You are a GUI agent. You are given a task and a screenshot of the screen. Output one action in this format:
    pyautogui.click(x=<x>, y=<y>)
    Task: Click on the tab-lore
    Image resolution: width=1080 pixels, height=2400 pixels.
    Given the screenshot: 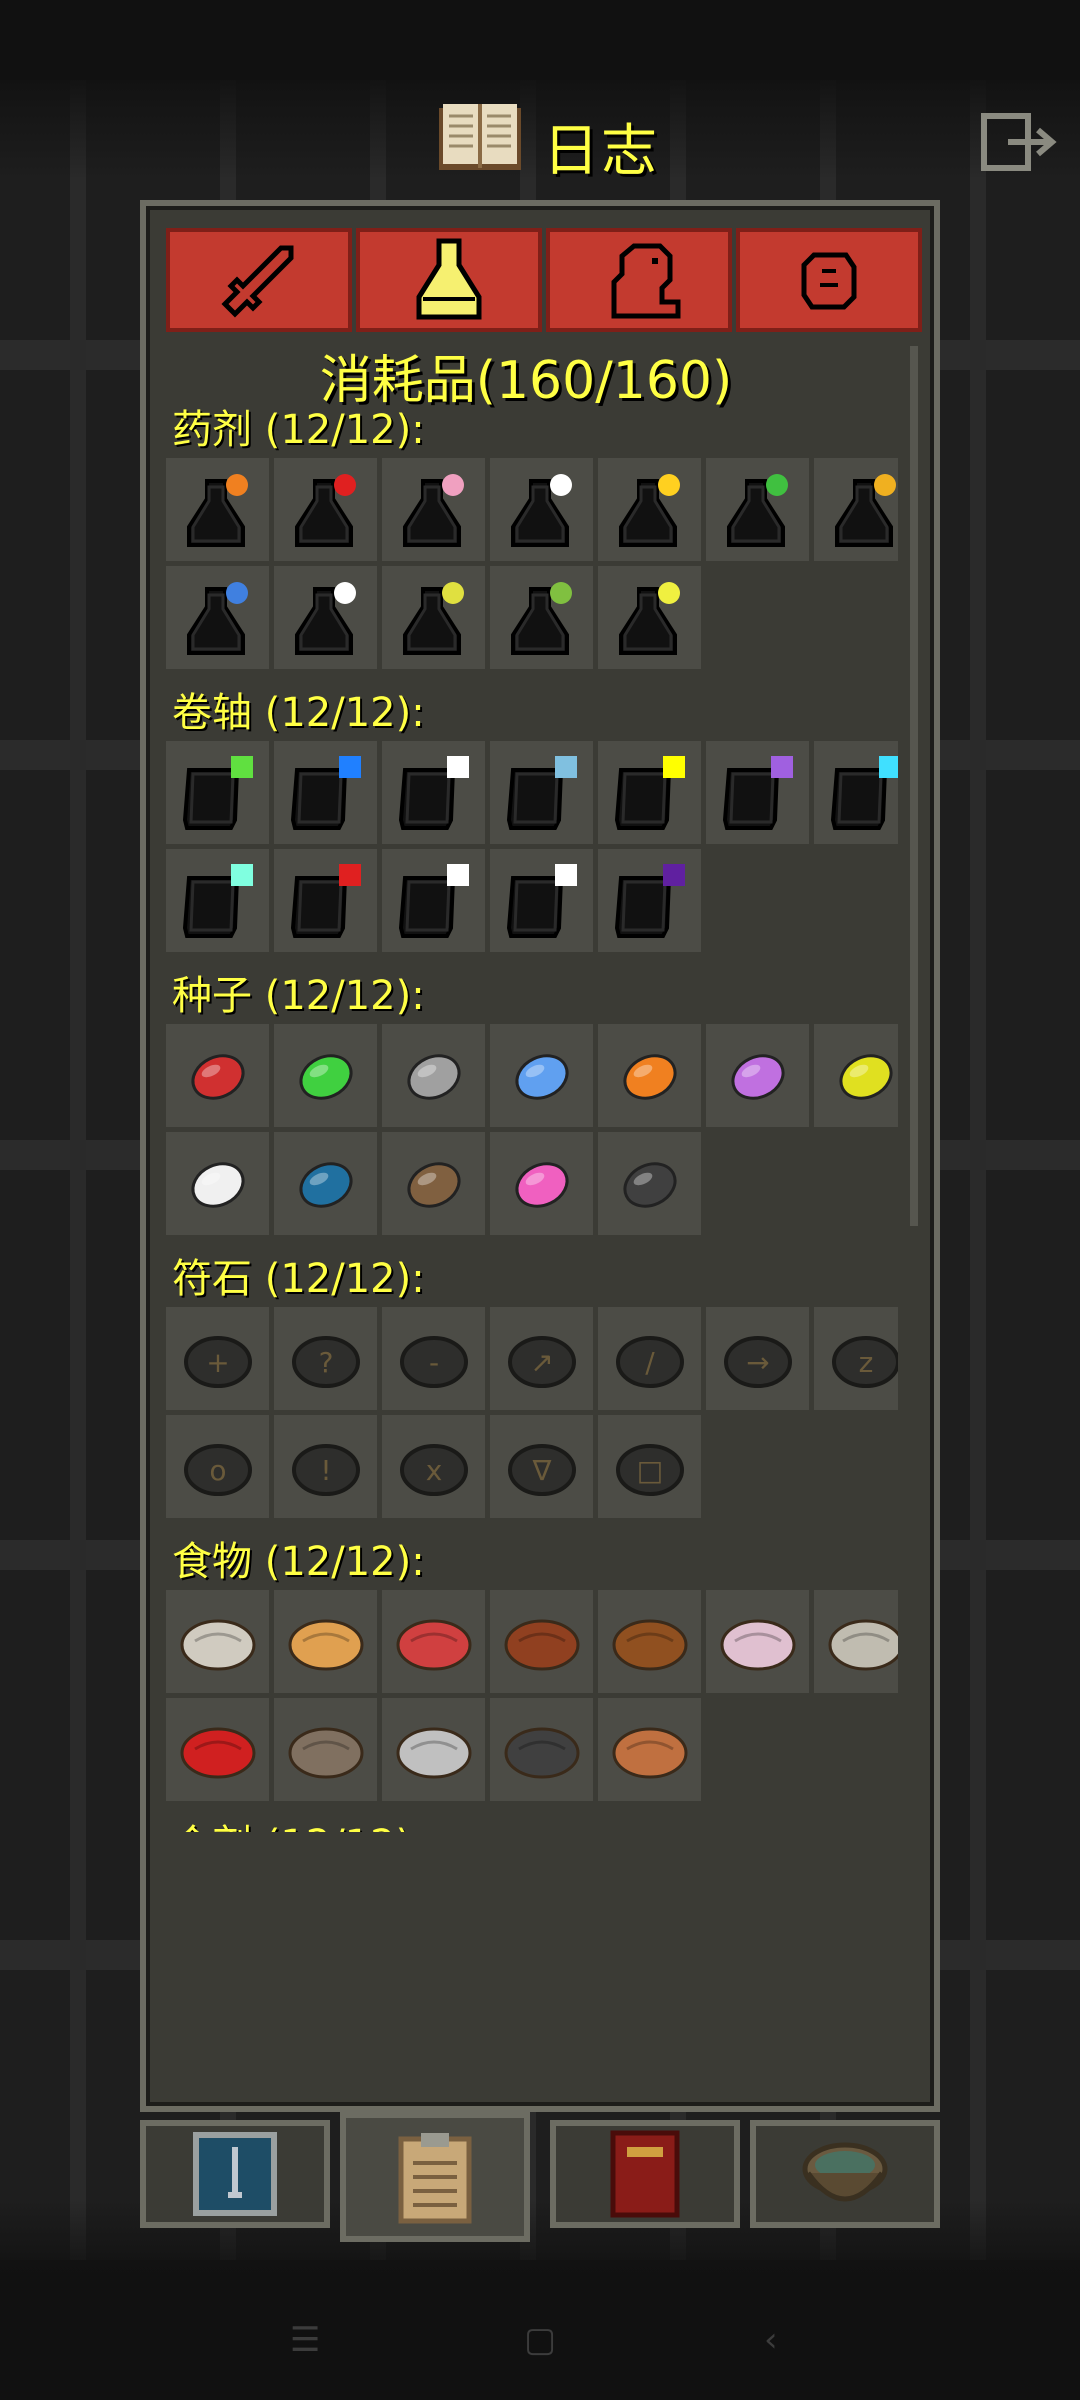 What is the action you would take?
    pyautogui.click(x=829, y=280)
    